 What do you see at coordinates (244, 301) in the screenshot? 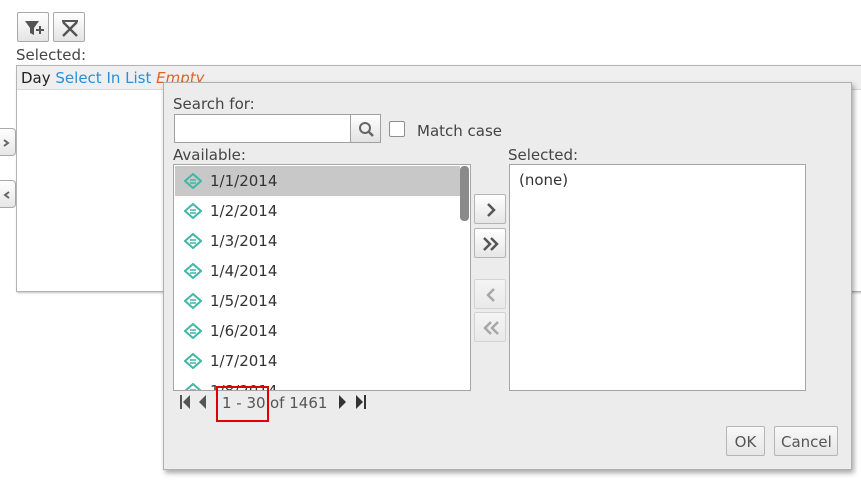
I see `list-item-label: 1/5/2014` at bounding box center [244, 301].